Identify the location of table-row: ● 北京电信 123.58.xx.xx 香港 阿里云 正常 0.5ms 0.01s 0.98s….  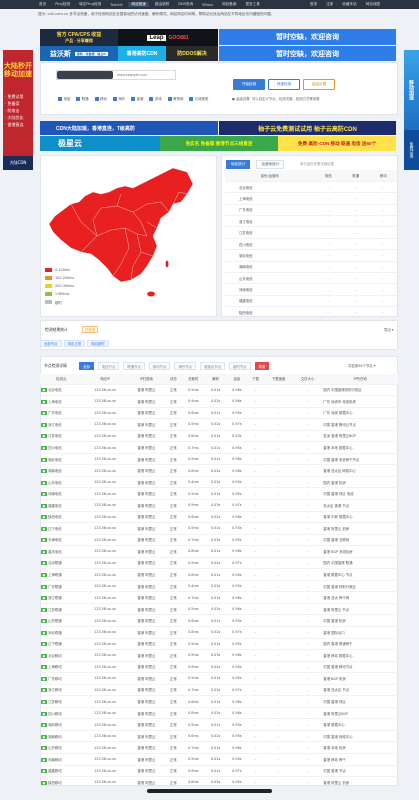
(219, 390).